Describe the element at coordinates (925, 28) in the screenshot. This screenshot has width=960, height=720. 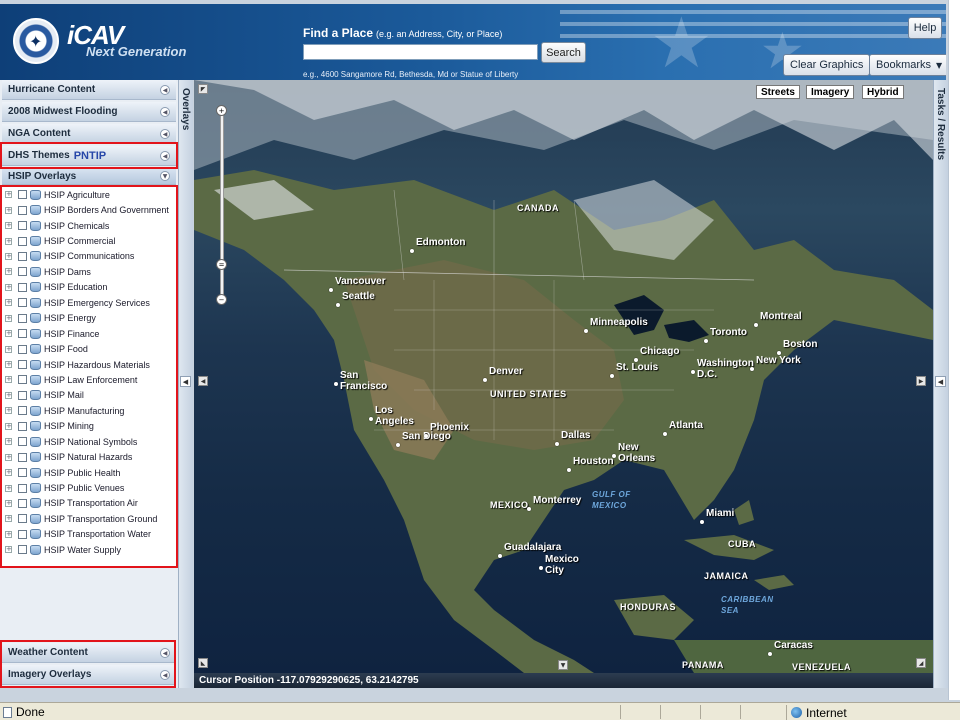
I see `help-button: Help` at that location.